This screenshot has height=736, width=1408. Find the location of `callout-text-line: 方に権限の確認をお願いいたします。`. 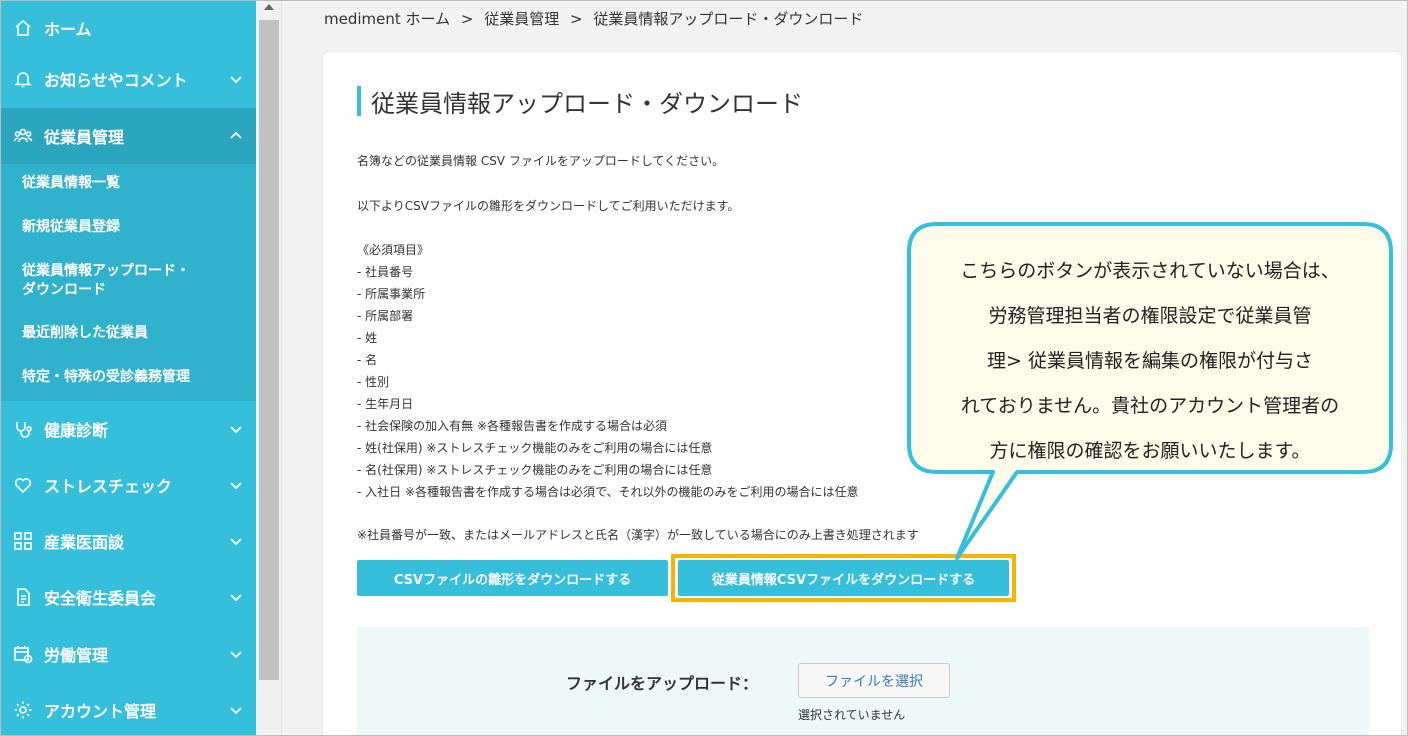

callout-text-line: 方に権限の確認をお願いいたします。 is located at coordinates (1150, 451).